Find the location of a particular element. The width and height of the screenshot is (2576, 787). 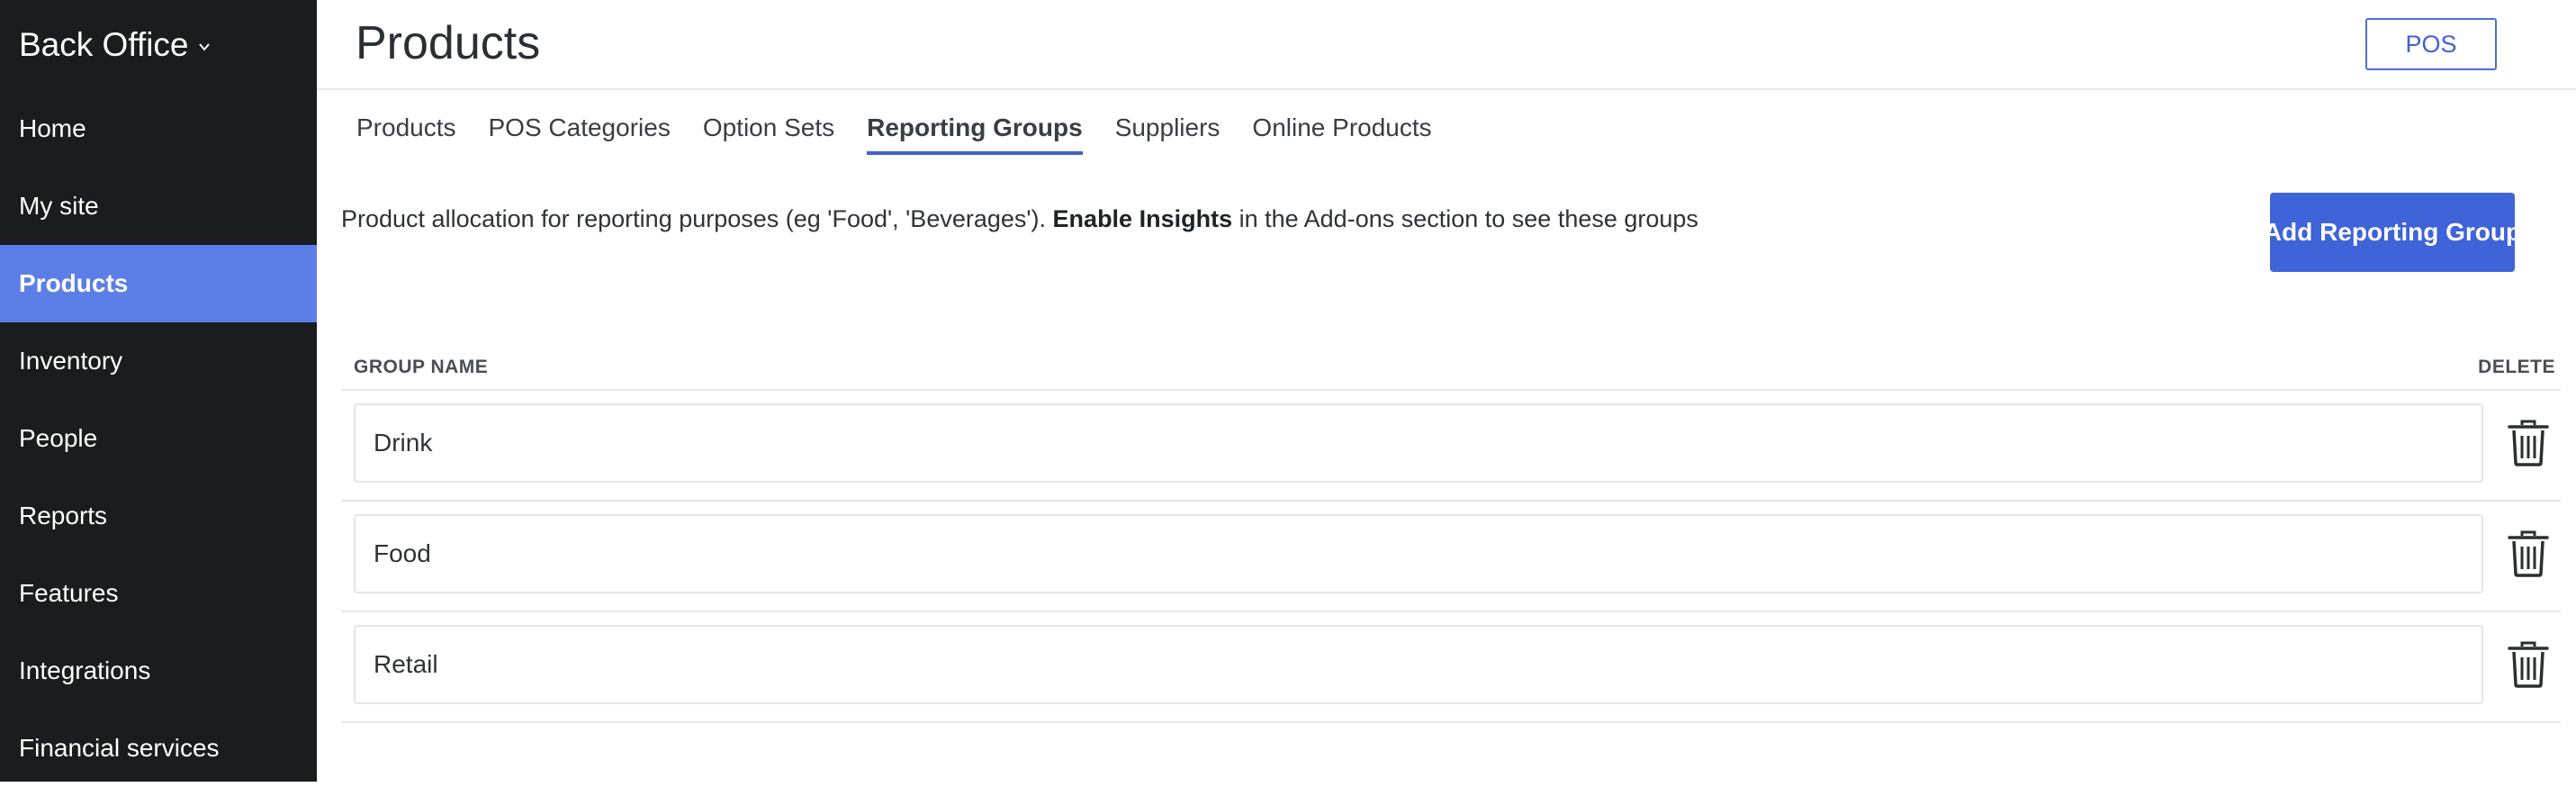

tab-reporting-groups: Reporting Groups is located at coordinates (975, 134).